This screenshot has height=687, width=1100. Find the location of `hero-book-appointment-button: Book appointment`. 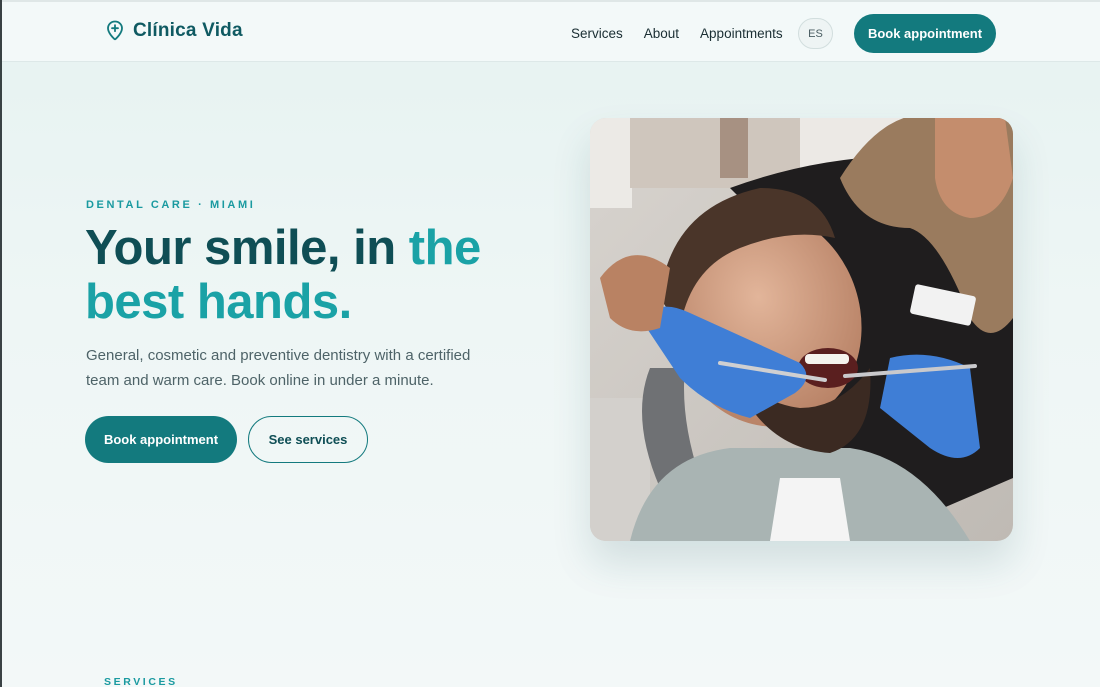

hero-book-appointment-button: Book appointment is located at coordinates (161, 439).